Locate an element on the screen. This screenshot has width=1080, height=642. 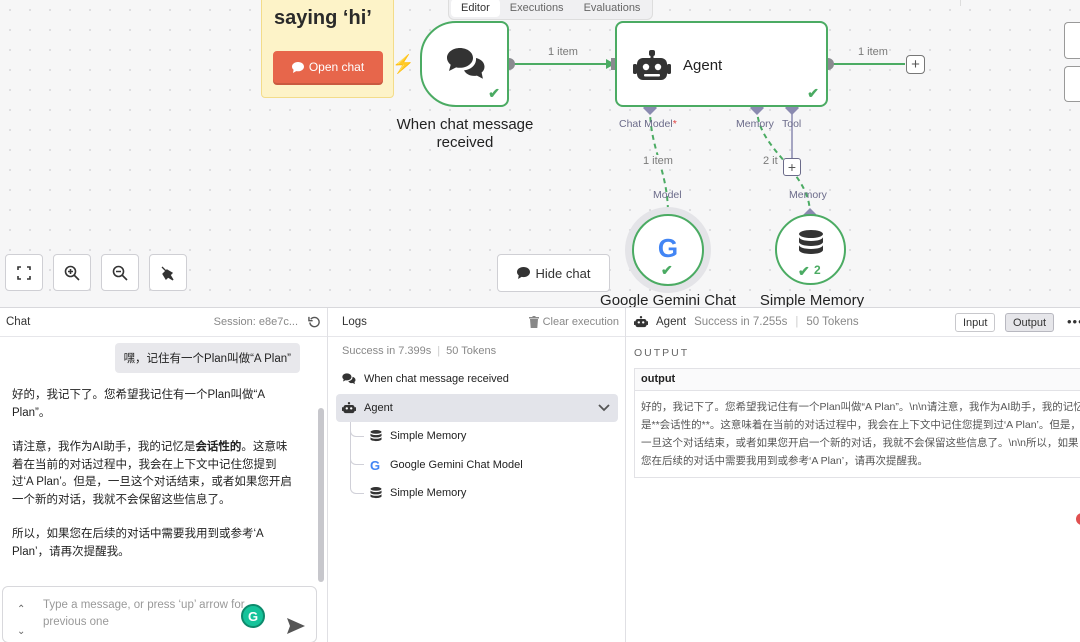
logs-title: Logs is located at coordinates (354, 322).